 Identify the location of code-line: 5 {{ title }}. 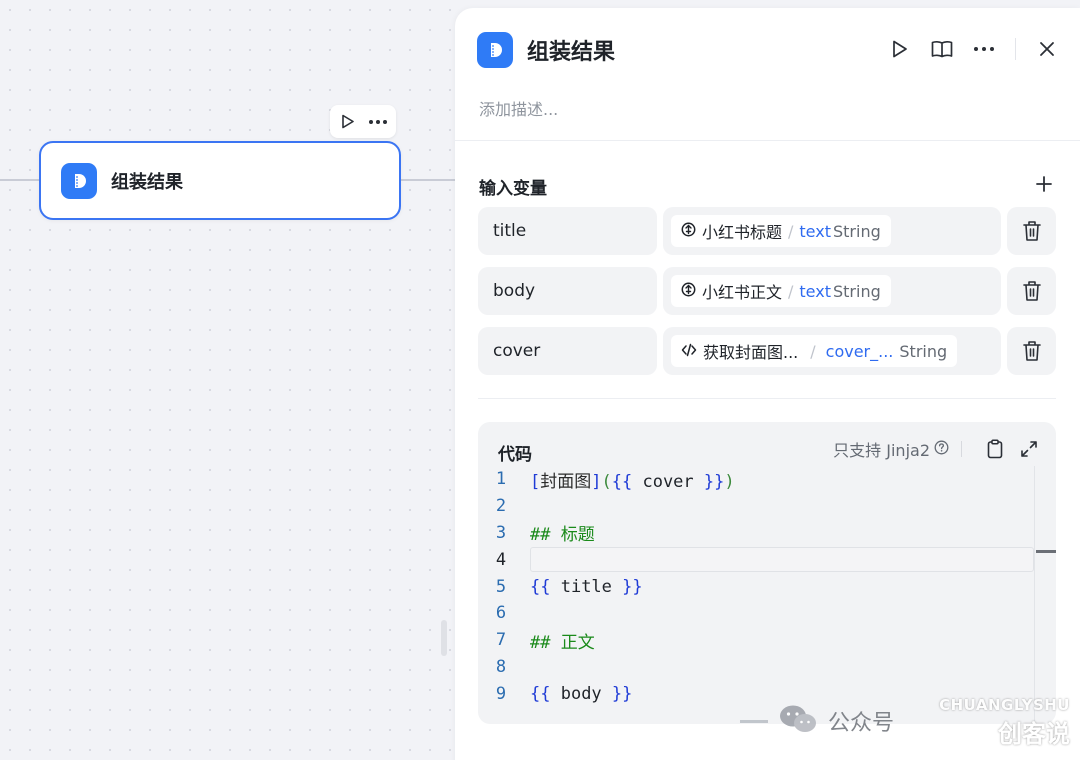
(756, 586).